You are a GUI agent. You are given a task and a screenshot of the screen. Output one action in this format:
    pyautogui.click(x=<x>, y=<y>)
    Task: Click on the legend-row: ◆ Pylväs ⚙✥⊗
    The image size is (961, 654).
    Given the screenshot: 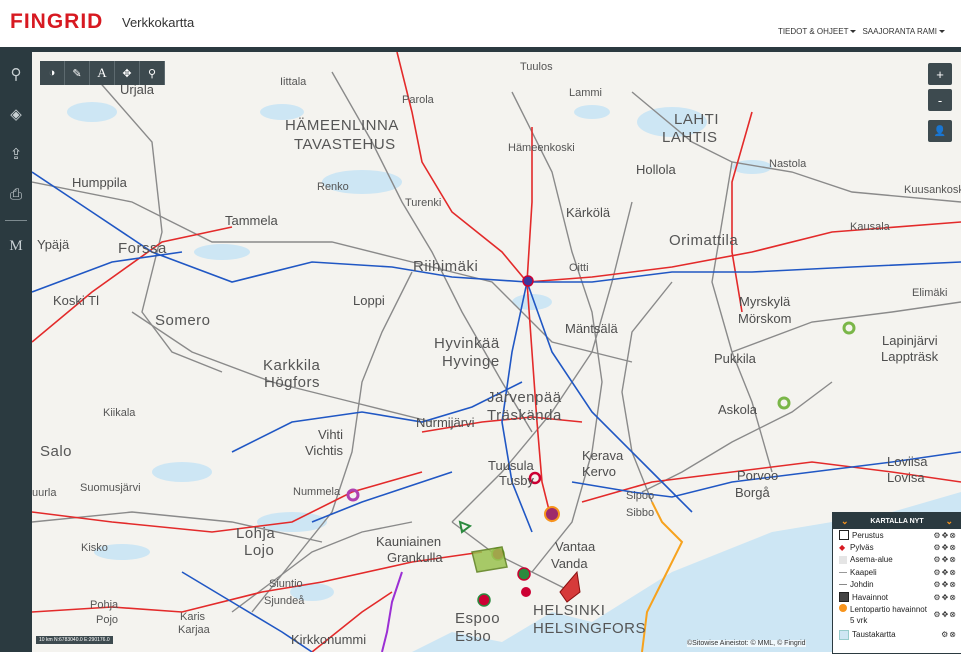 What is the action you would take?
    pyautogui.click(x=897, y=547)
    